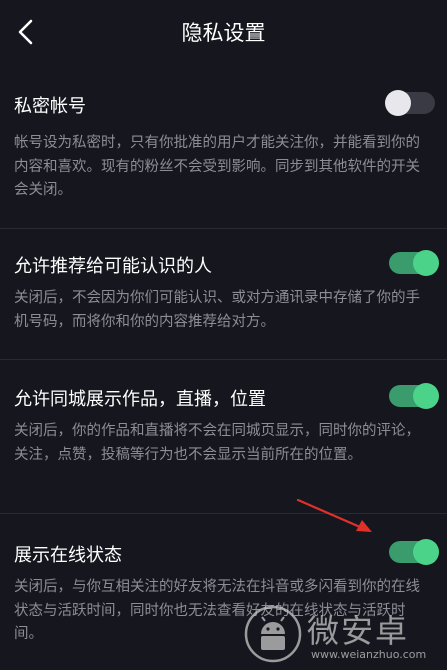 The height and width of the screenshot is (670, 447). I want to click on back-button, so click(26, 32).